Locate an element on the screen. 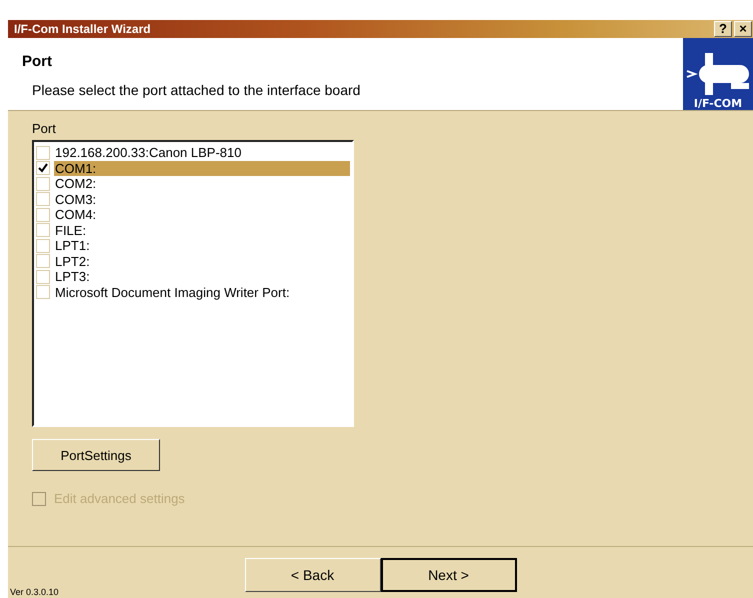 The width and height of the screenshot is (753, 598). port-item: LPT2: is located at coordinates (72, 261).